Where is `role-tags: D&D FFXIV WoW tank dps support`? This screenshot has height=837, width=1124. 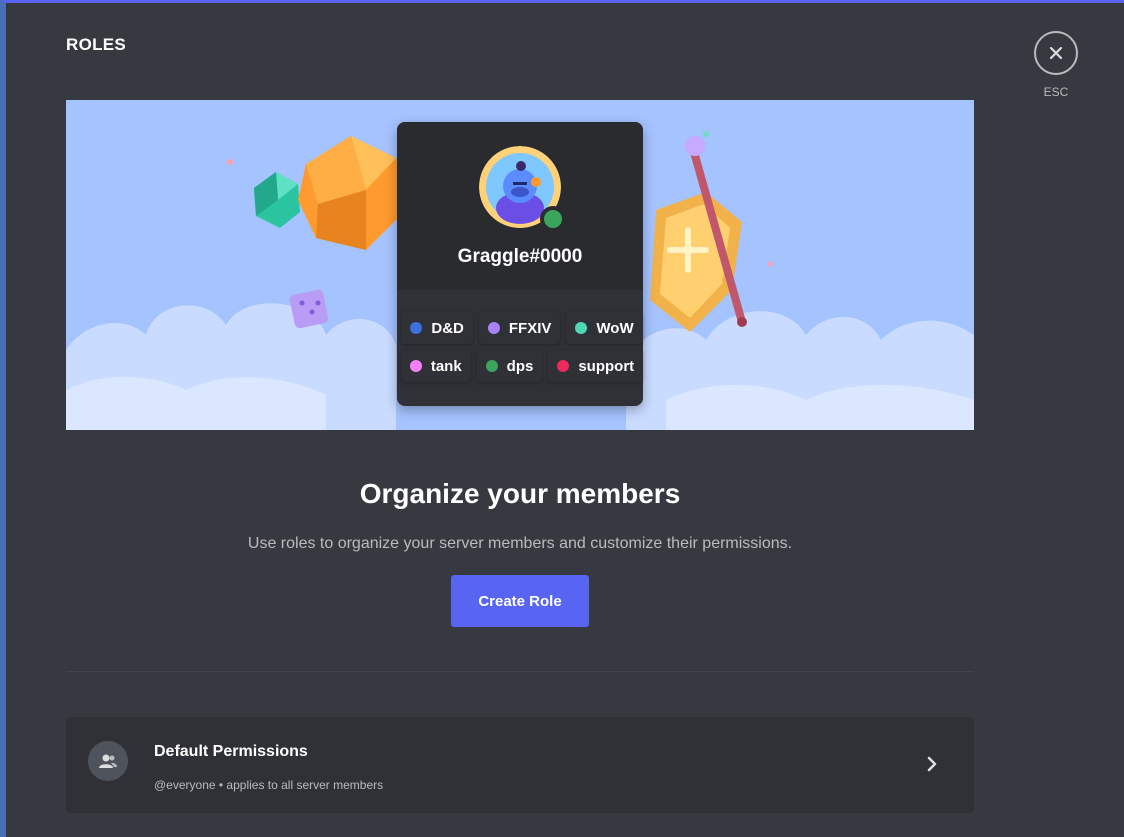 role-tags: D&D FFXIV WoW tank dps support is located at coordinates (522, 350).